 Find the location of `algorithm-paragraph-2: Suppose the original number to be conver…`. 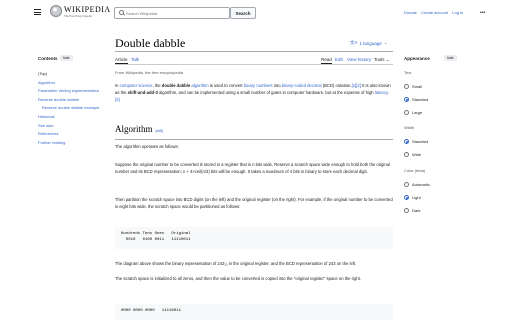

algorithm-paragraph-2: Suppose the original number to be conver… is located at coordinates (252, 168).